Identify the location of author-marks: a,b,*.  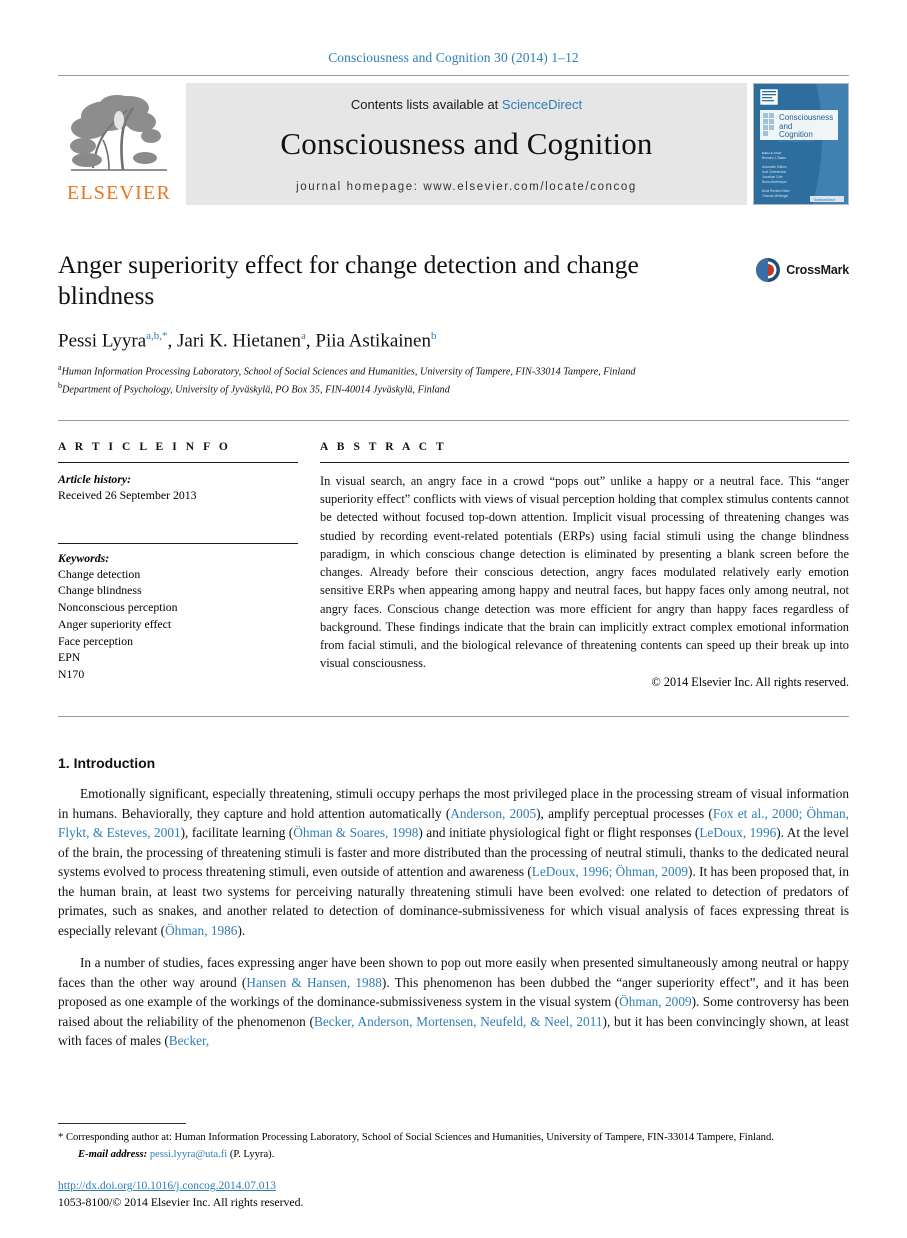
(157, 336).